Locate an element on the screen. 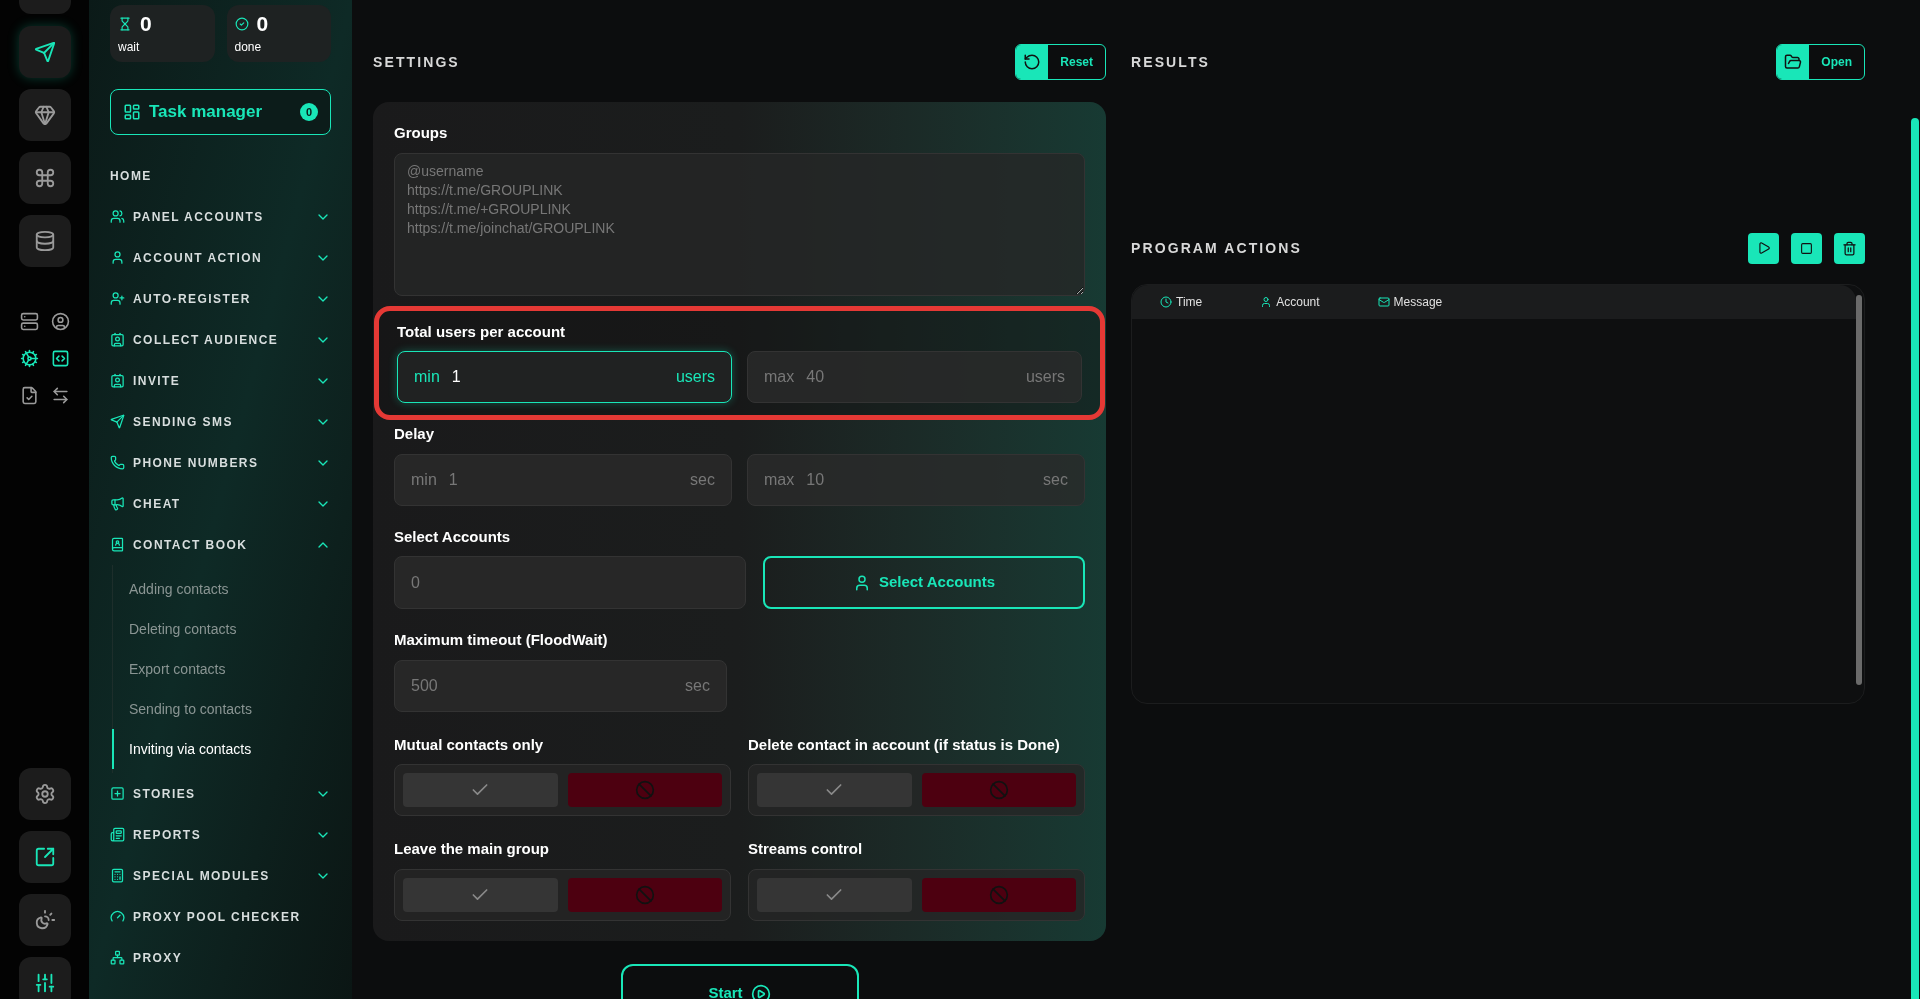 Image resolution: width=1920 pixels, height=999 pixels. field-label: Groups is located at coordinates (421, 133).